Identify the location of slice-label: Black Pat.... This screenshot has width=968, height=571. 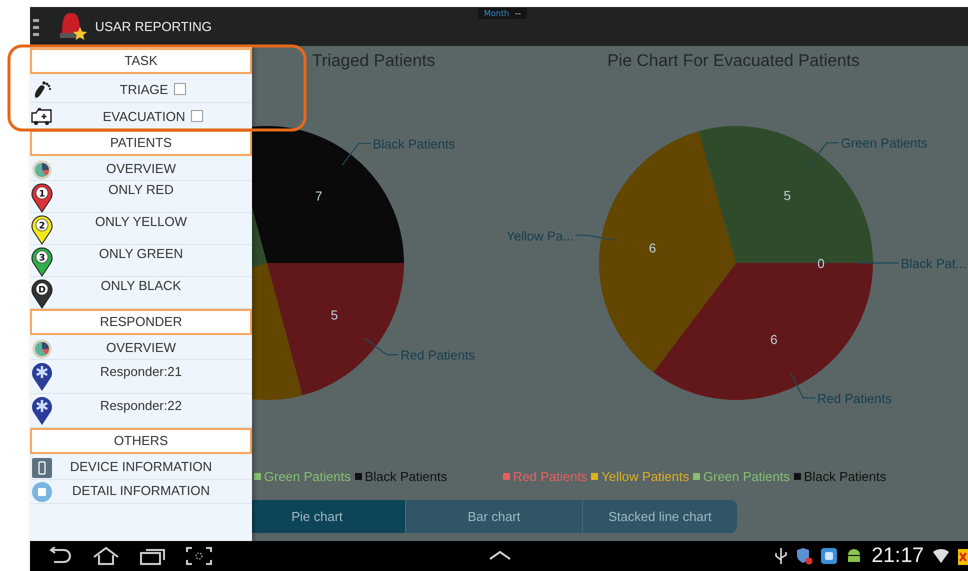
(933, 263).